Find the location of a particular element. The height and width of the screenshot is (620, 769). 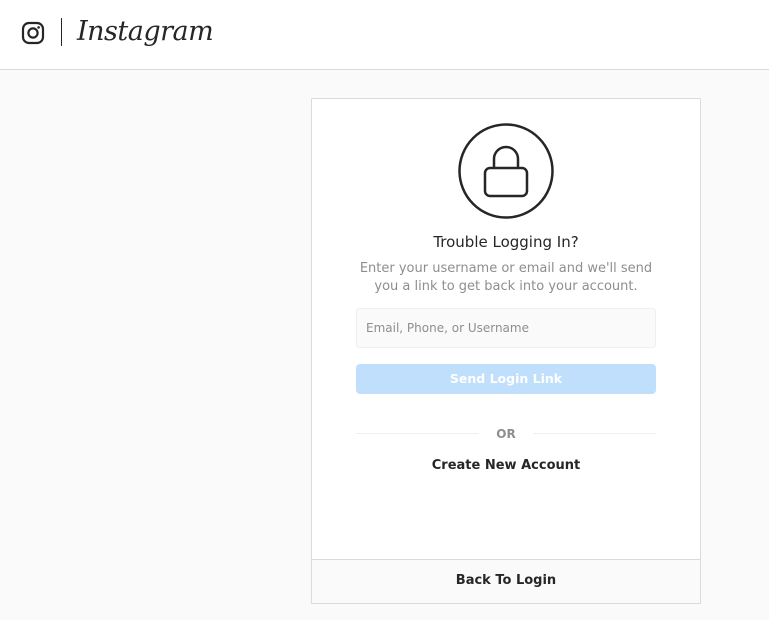

instagram-wordmark: Instagram is located at coordinates (145, 32).